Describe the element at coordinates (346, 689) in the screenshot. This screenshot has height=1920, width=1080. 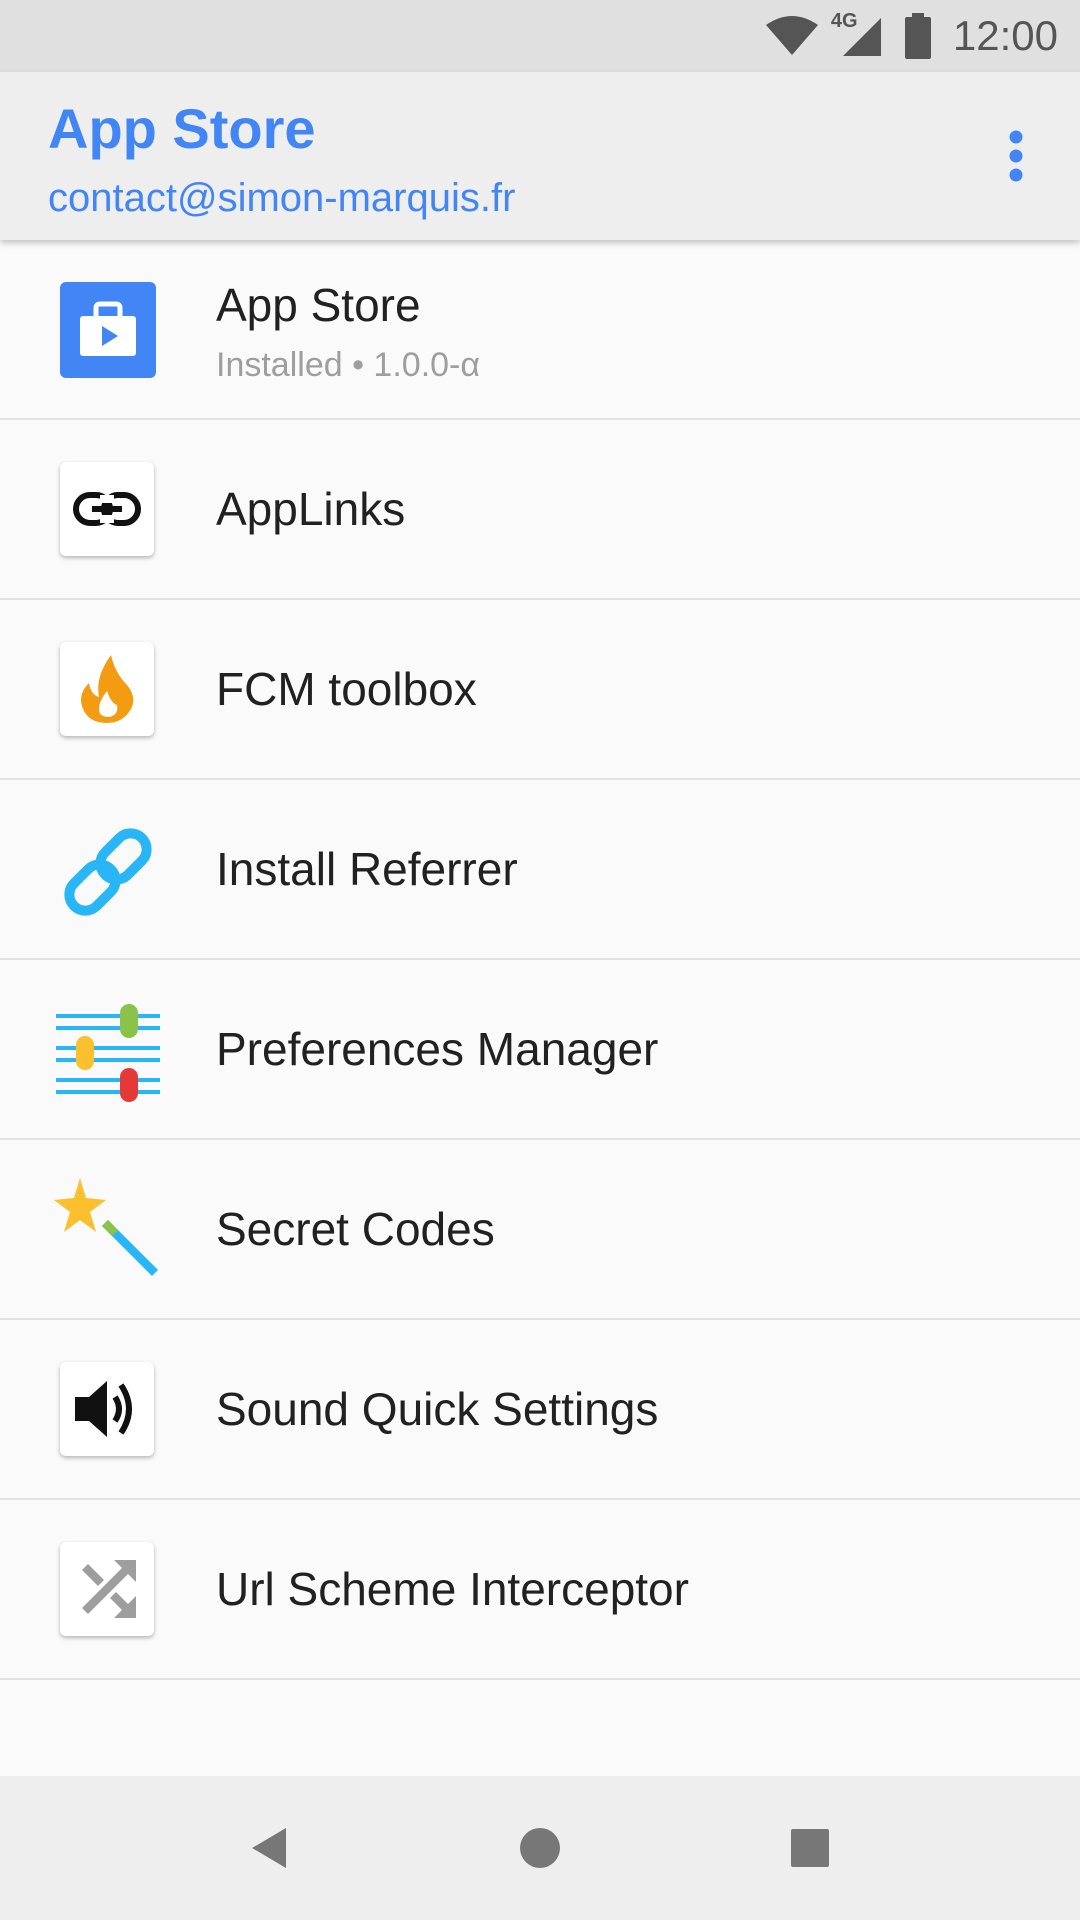
I see `app-name: FCM toolbox` at that location.